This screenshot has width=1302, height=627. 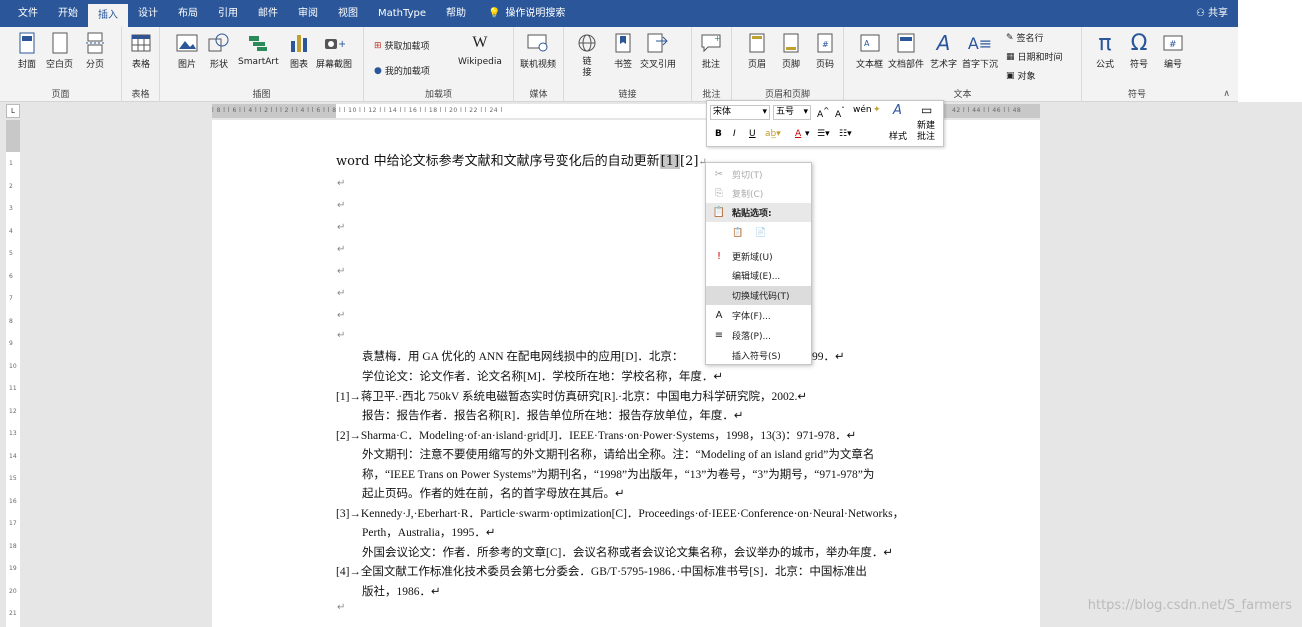 I want to click on vertical-ruler: 1 2 3 4 5 6 7 8 9 10 11 12 13 14 15 16 17 18 19 20 21, so click(x=13, y=373).